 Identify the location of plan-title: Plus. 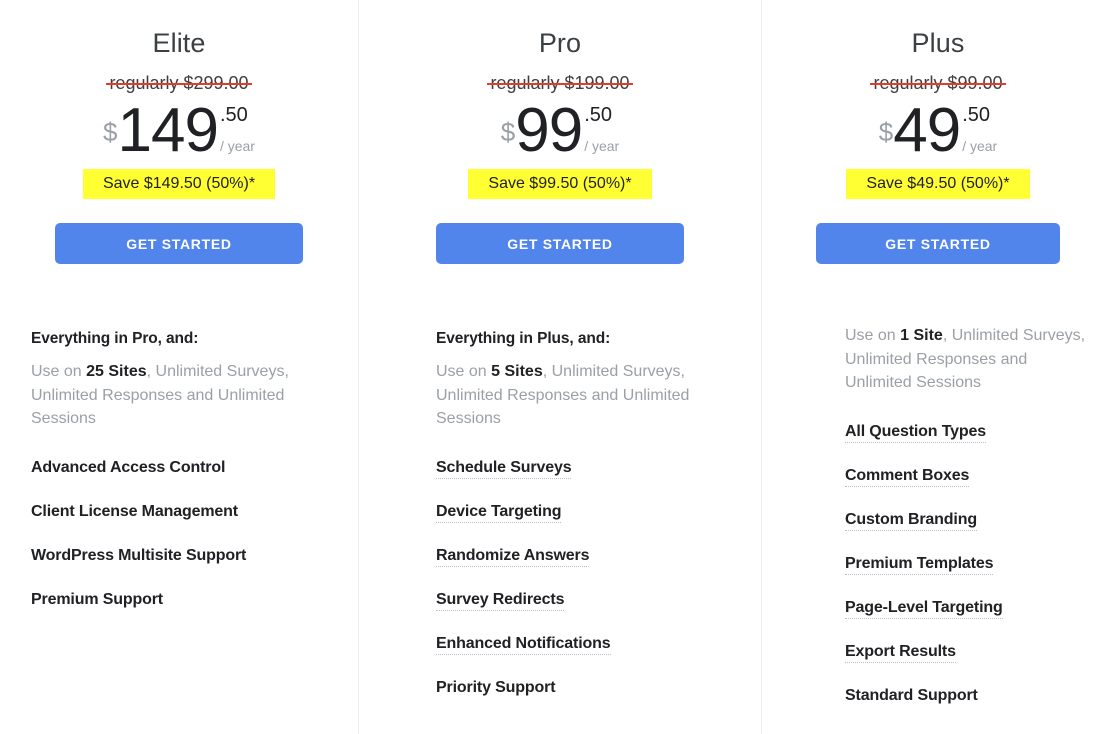
(938, 43).